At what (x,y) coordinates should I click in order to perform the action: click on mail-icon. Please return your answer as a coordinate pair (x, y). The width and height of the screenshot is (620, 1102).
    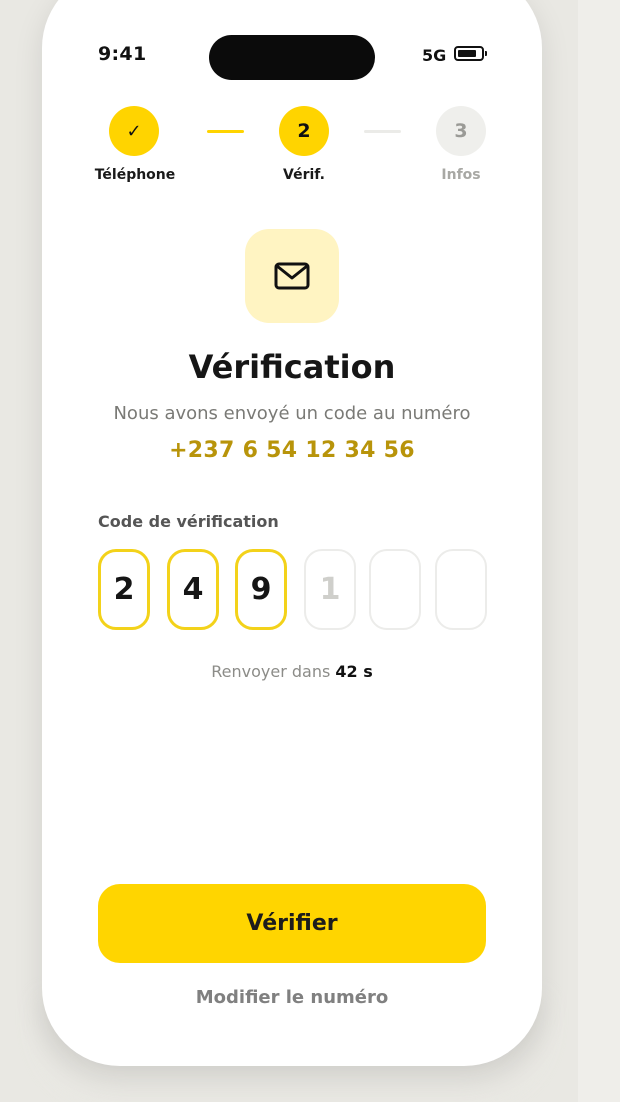
    Looking at the image, I should click on (292, 276).